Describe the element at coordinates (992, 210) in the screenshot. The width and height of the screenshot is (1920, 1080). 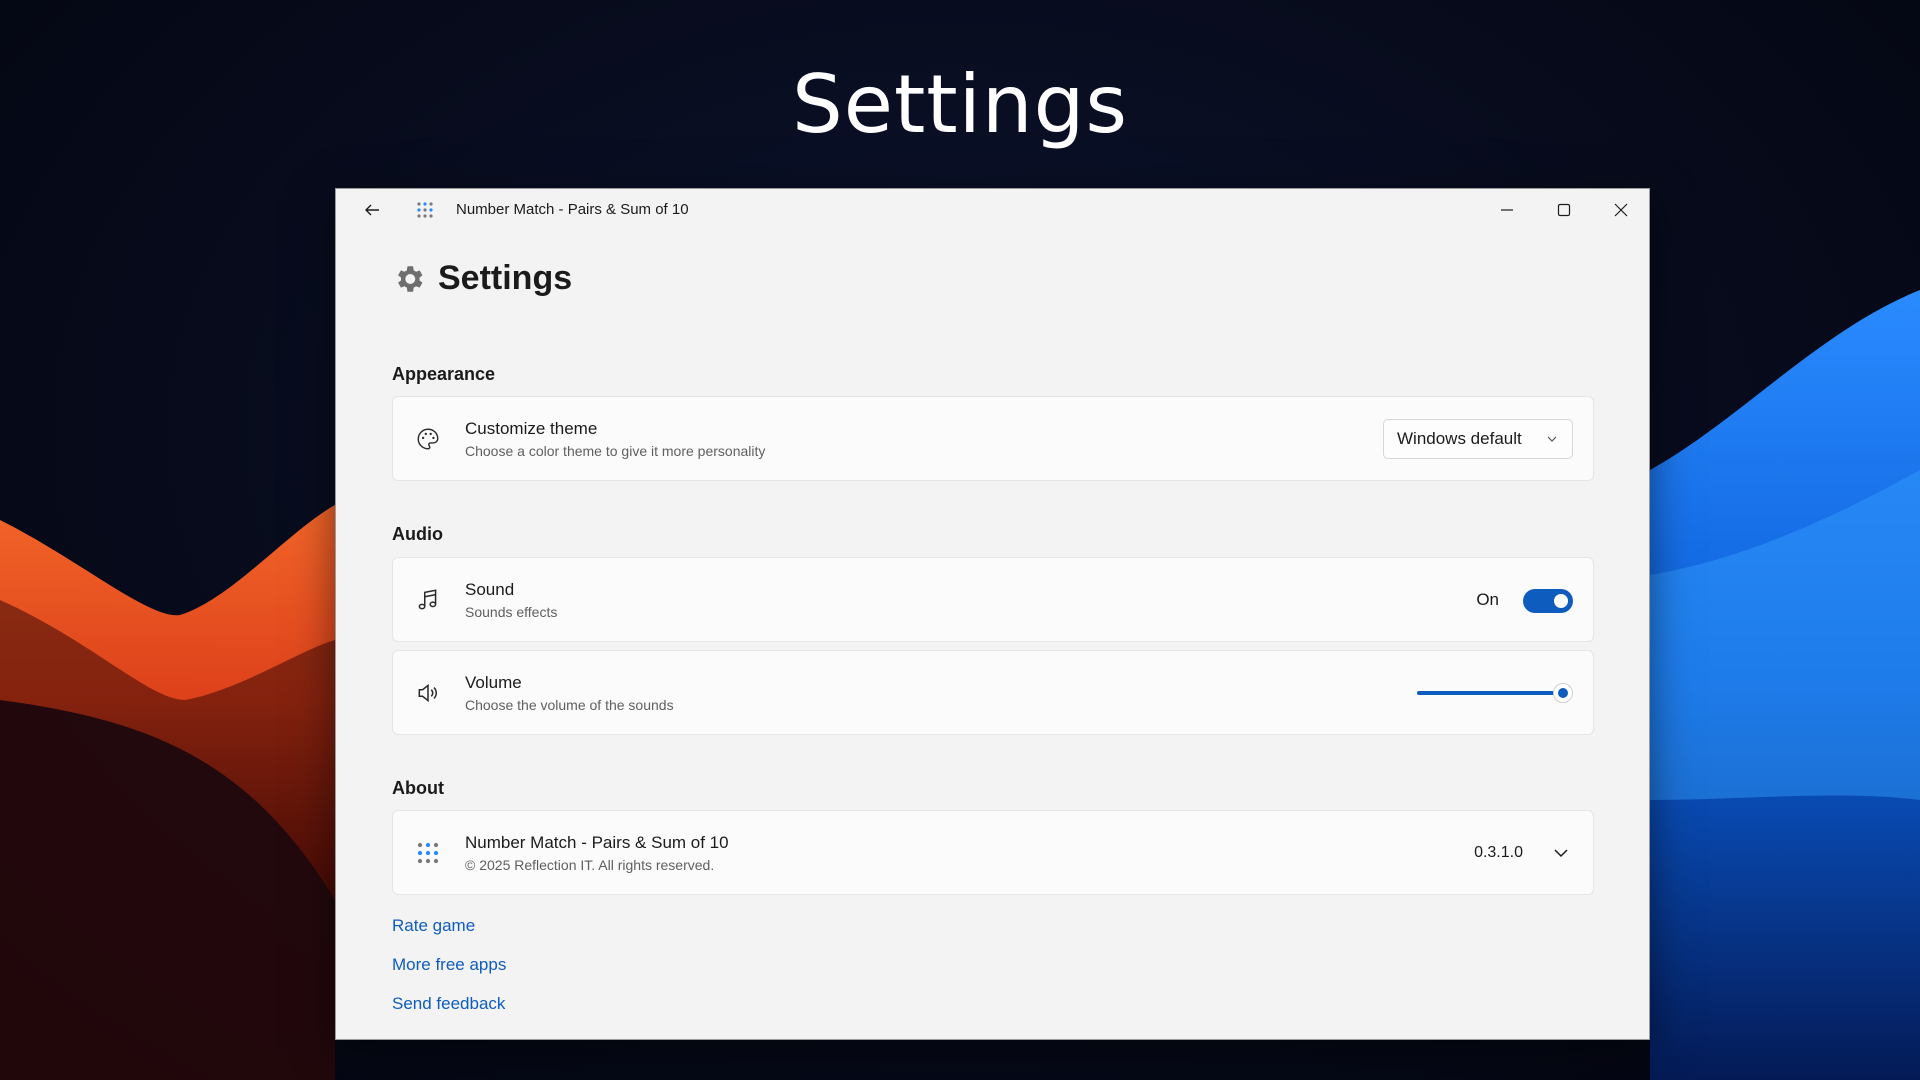
I see `title-bar: Number Match - Pairs & Sum of 10` at that location.